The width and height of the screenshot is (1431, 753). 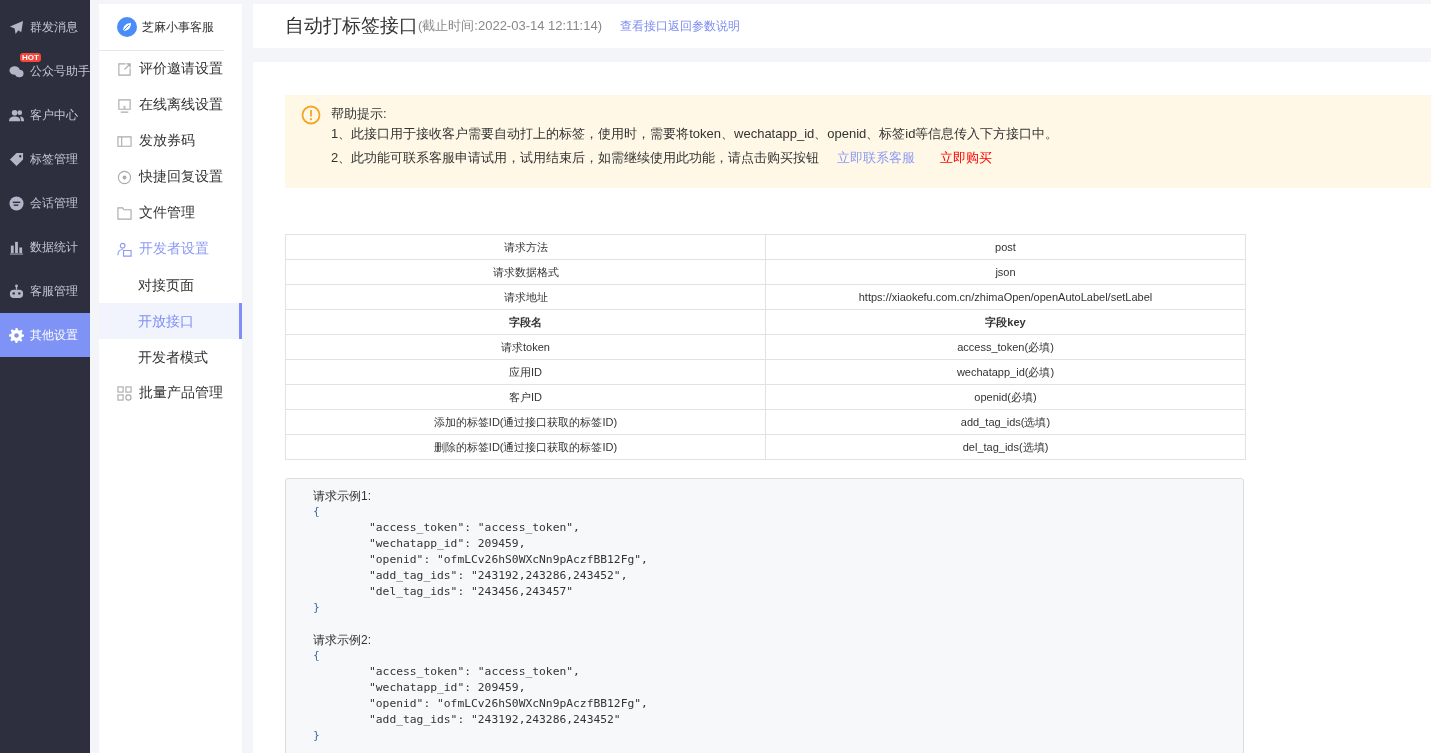 I want to click on nav-item: 群发消息, so click(x=45, y=27).